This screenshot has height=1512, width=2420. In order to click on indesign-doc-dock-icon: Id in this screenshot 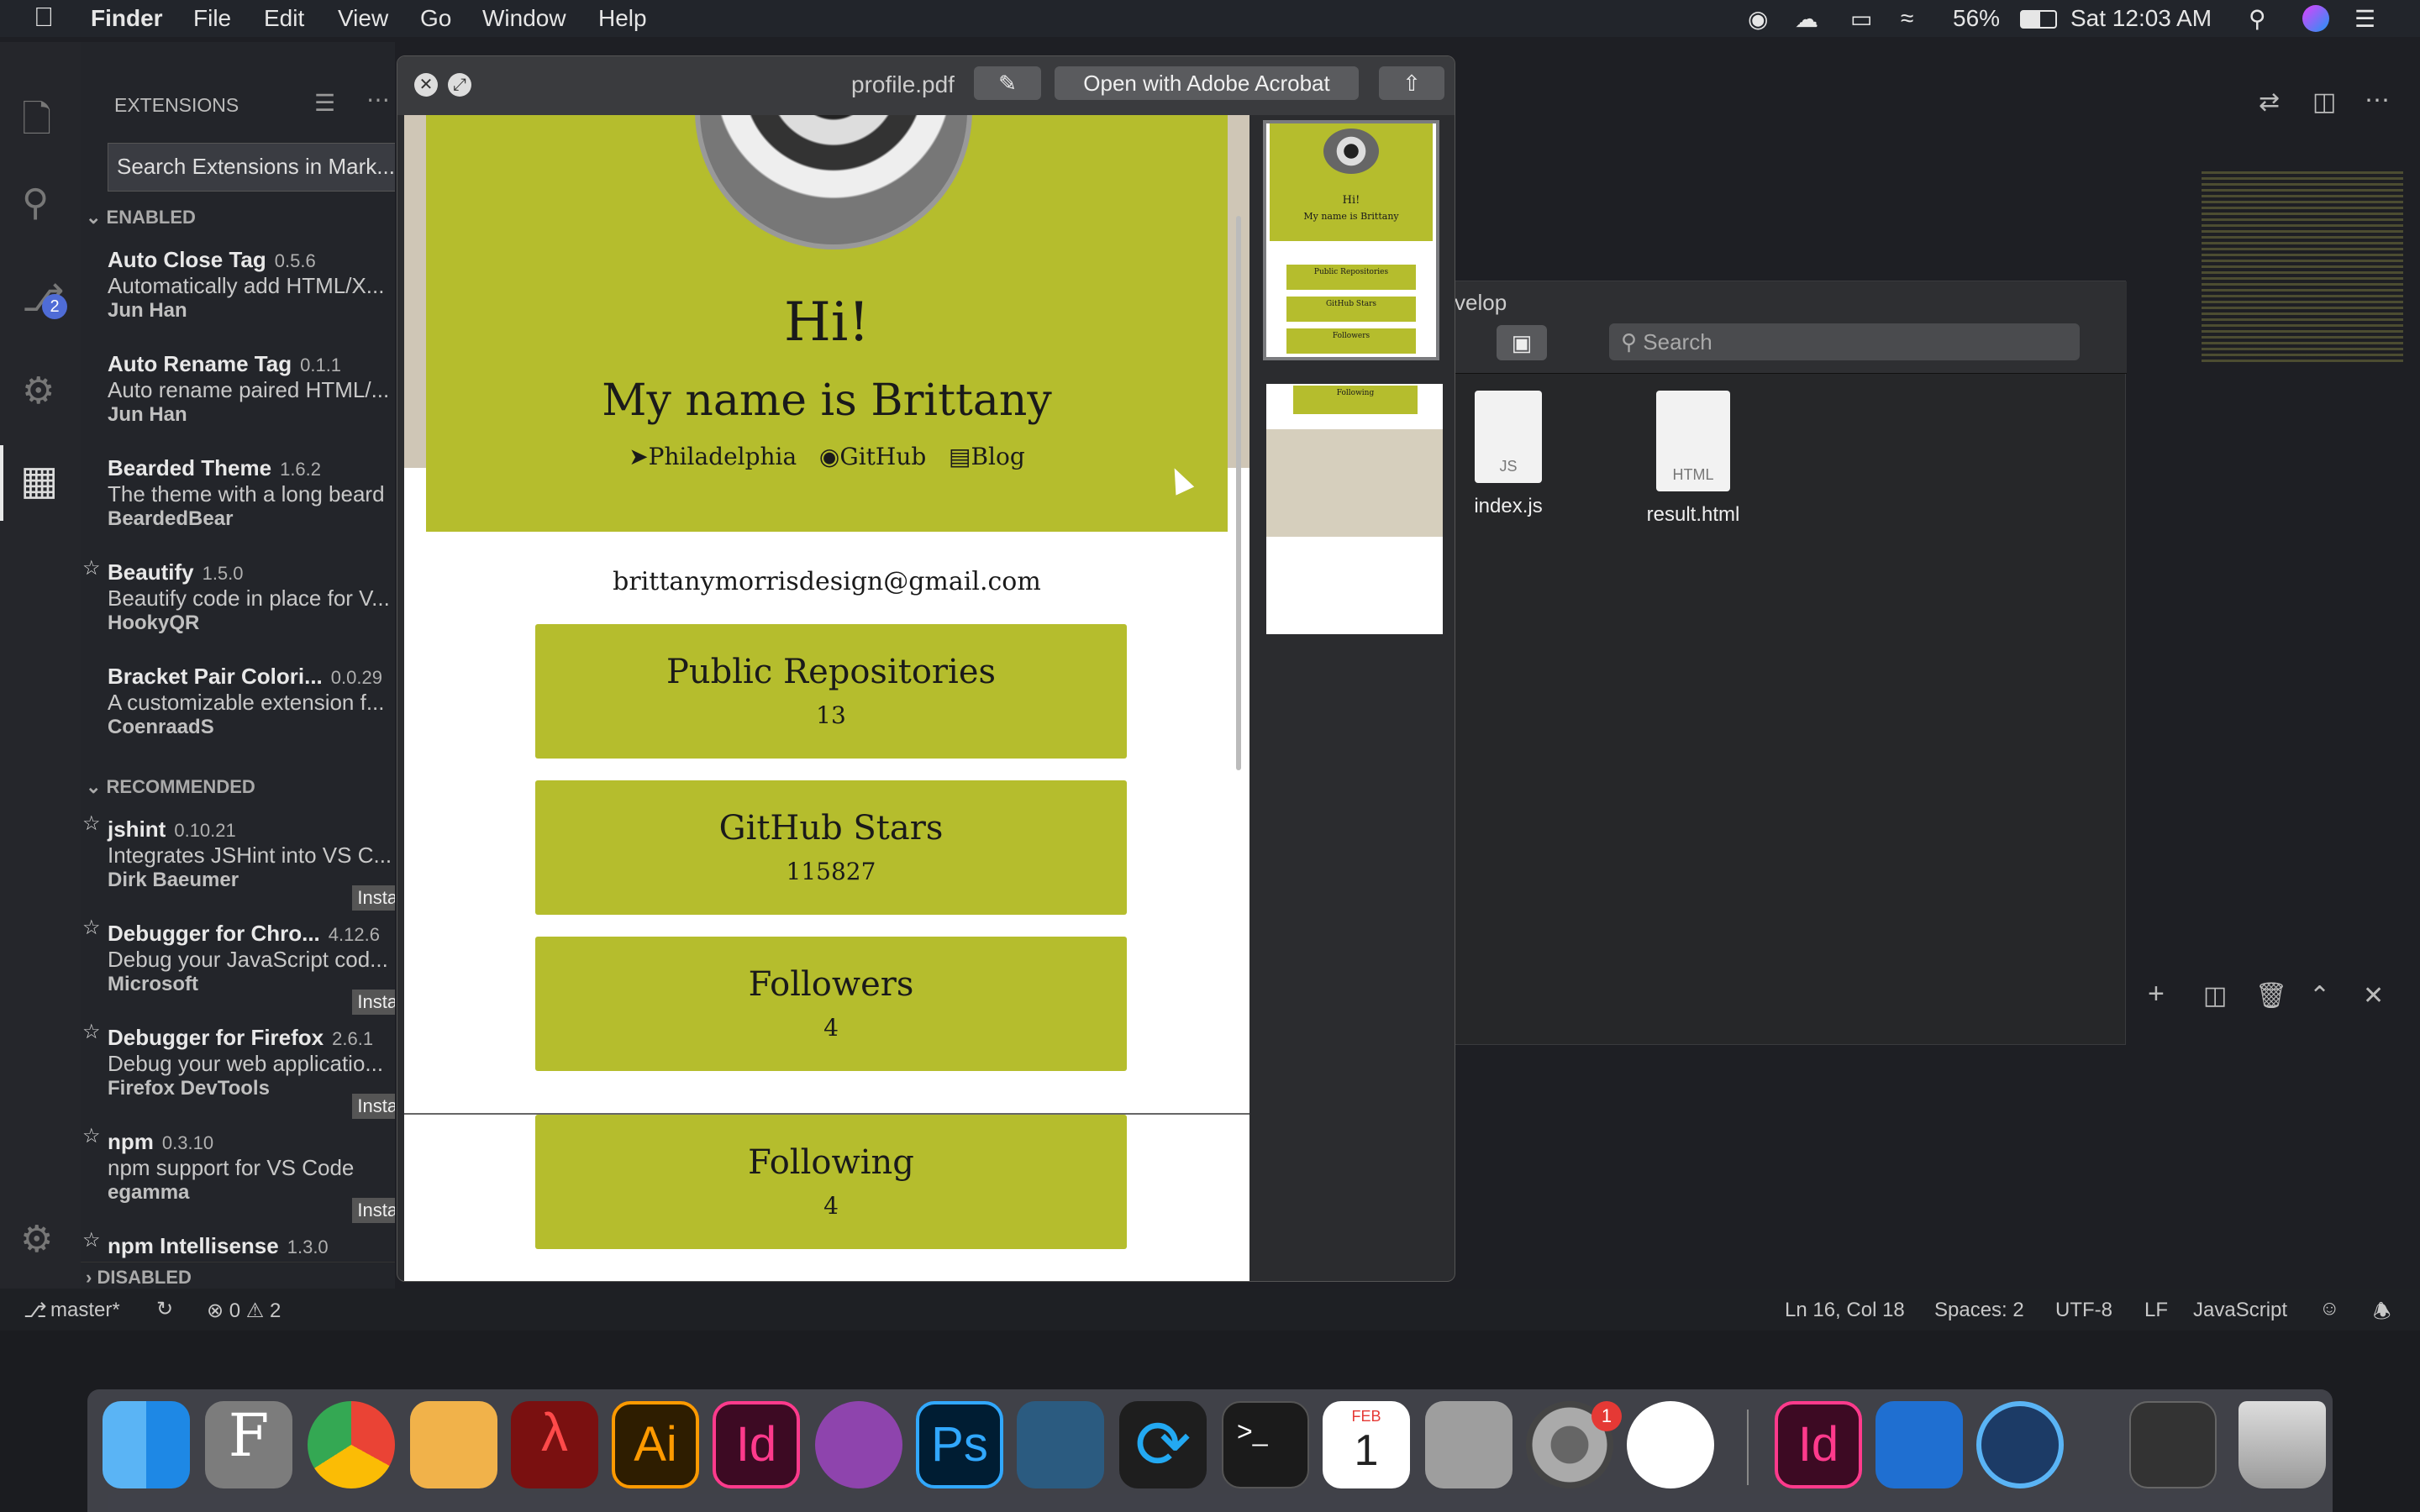, I will do `click(1818, 1444)`.